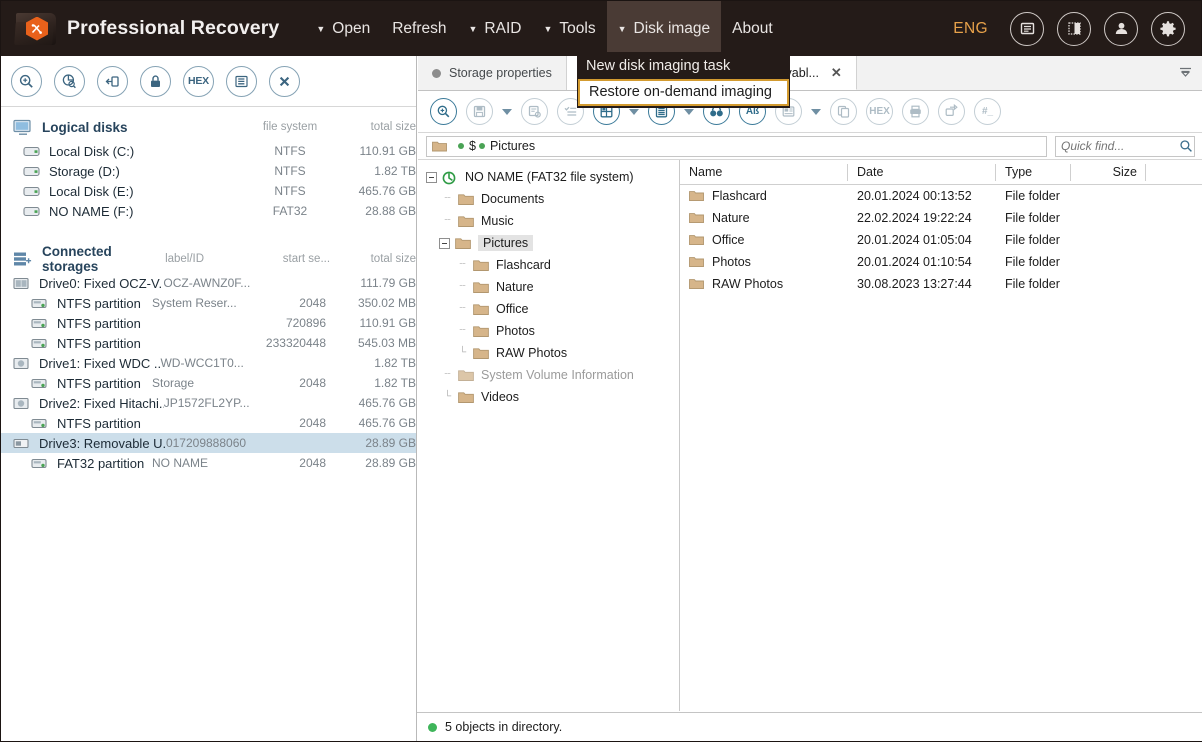 The width and height of the screenshot is (1202, 742). I want to click on partition-size: 465.76 GB, so click(387, 423).